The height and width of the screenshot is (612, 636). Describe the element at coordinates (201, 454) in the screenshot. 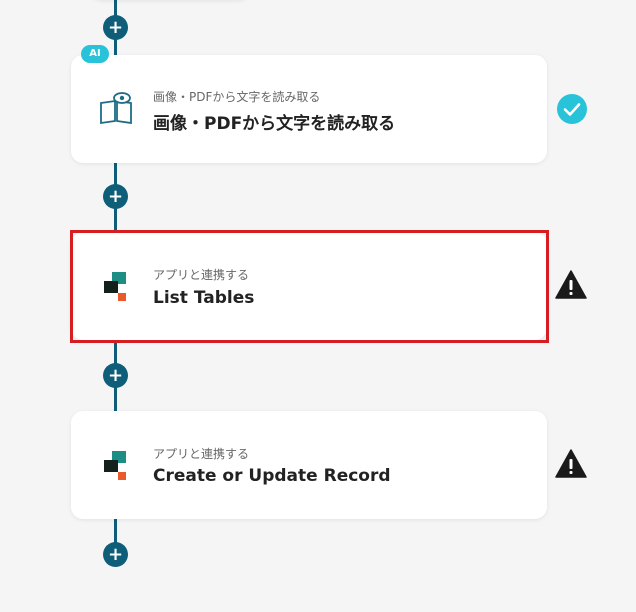

I see `step-subtitle: アプリと連携する` at that location.